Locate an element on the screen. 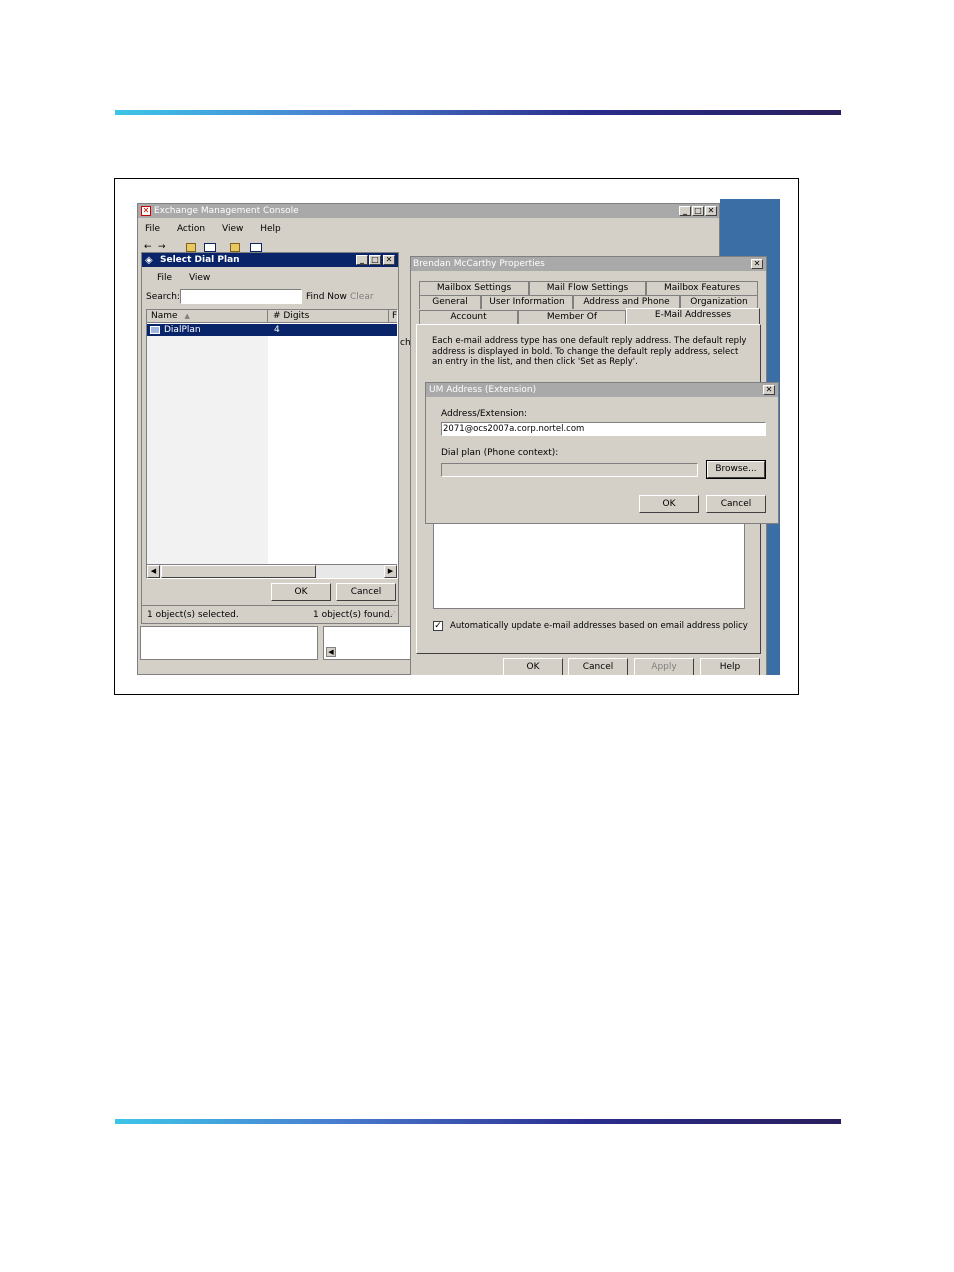 The width and height of the screenshot is (954, 1272). tab-organization: Organization is located at coordinates (719, 302).